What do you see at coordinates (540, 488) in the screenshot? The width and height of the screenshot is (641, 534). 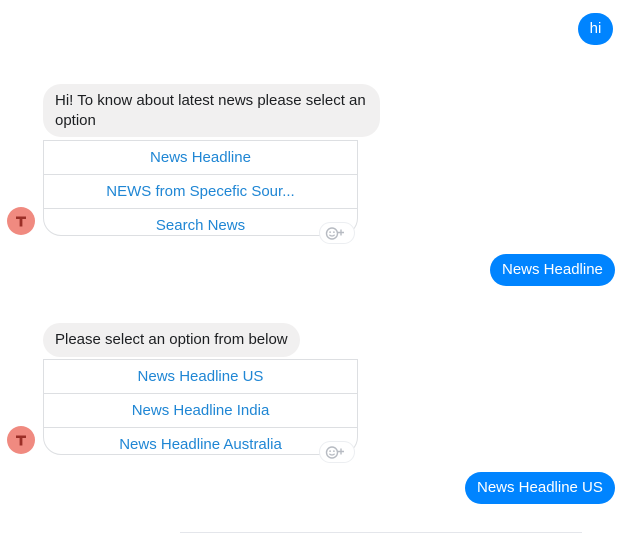 I see `user-message-news-headline-us: News Headline US` at bounding box center [540, 488].